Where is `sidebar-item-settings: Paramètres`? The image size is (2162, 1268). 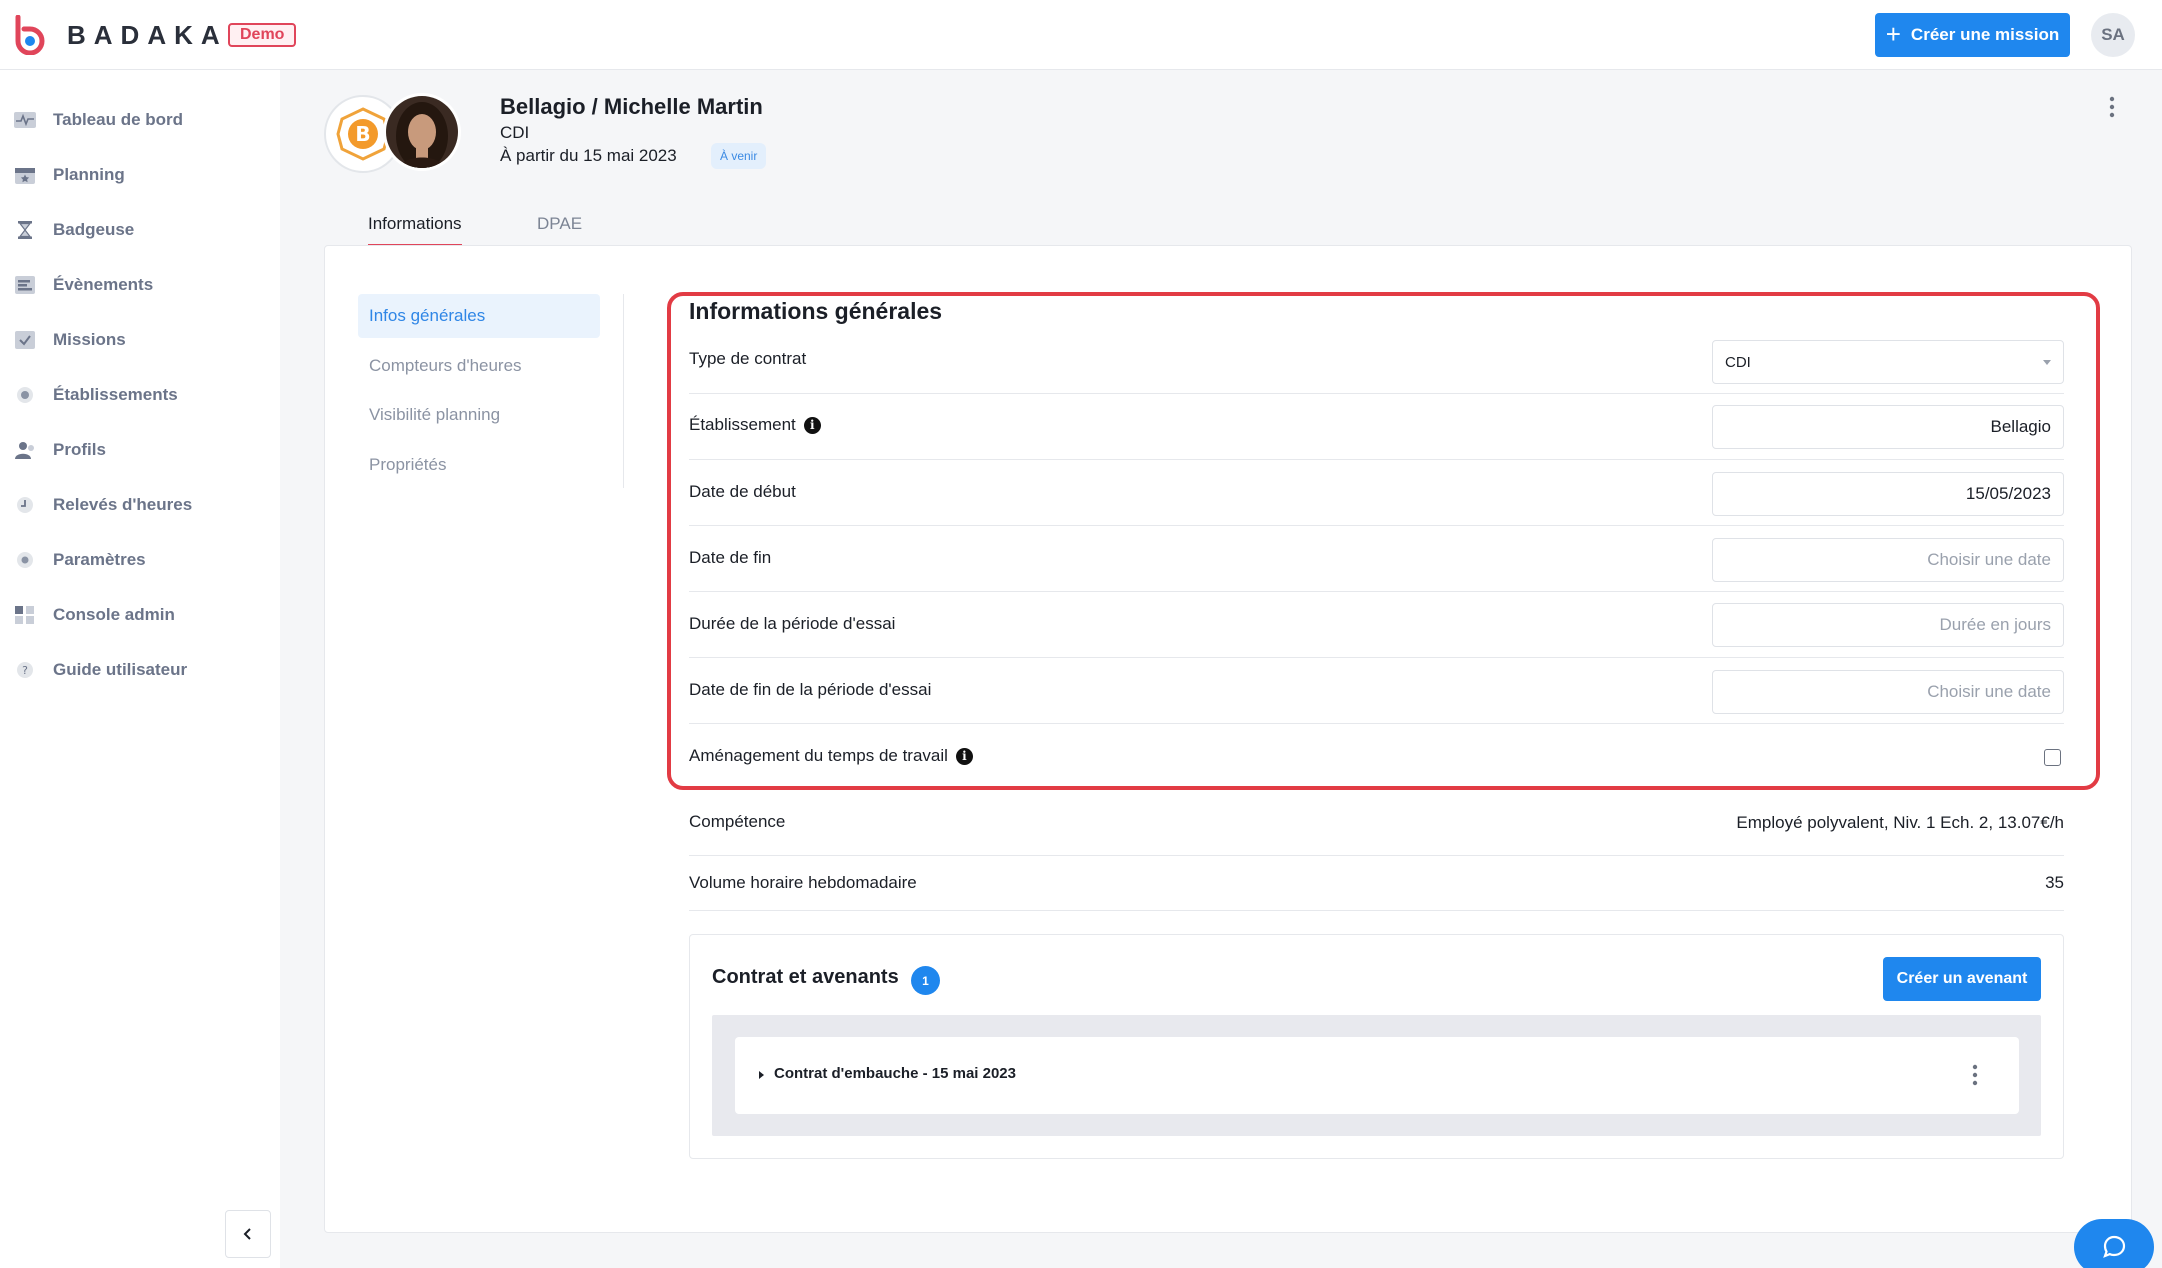 sidebar-item-settings: Paramètres is located at coordinates (140, 560).